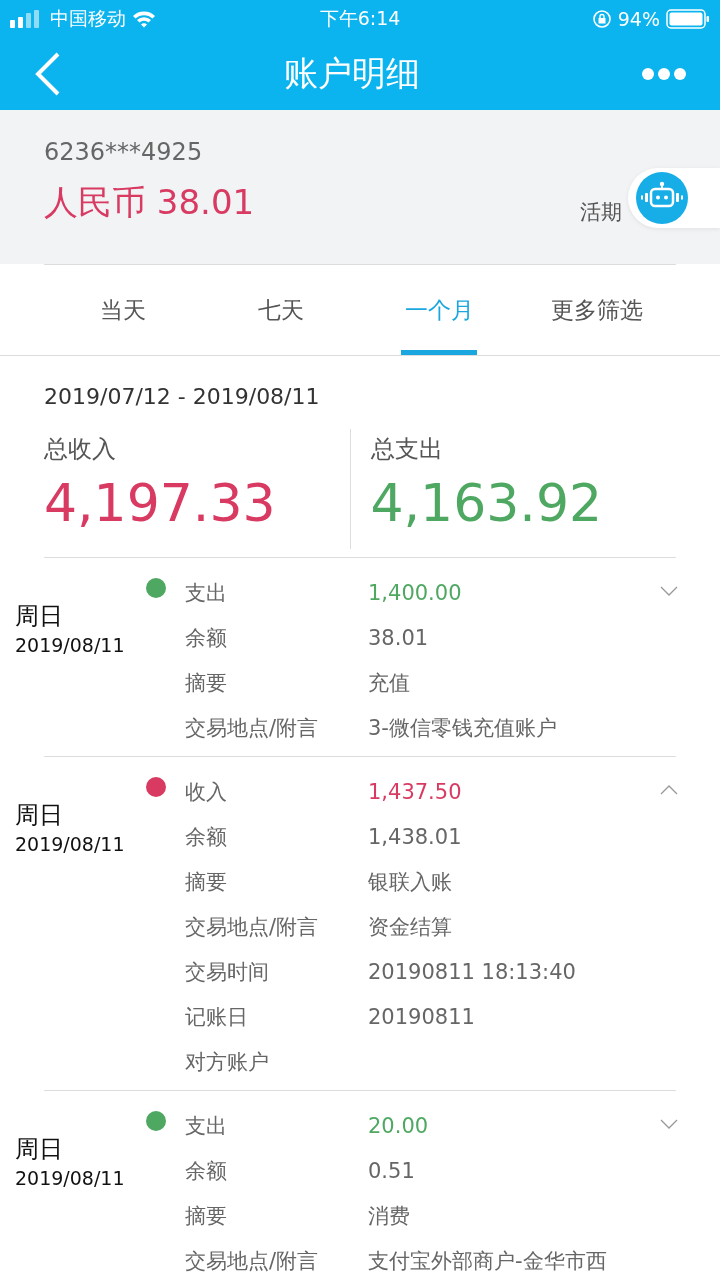 Image resolution: width=720 pixels, height=1280 pixels. Describe the element at coordinates (415, 836) in the screenshot. I see `field-value: 1,438.01` at that location.